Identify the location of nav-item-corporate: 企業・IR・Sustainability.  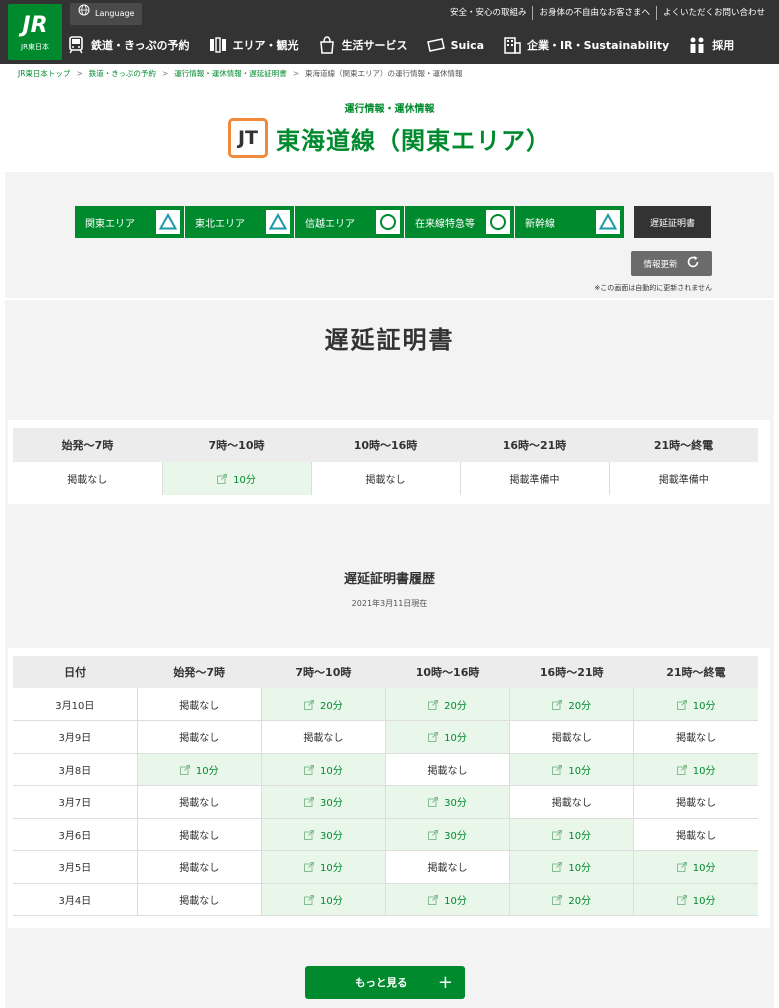
(585, 45).